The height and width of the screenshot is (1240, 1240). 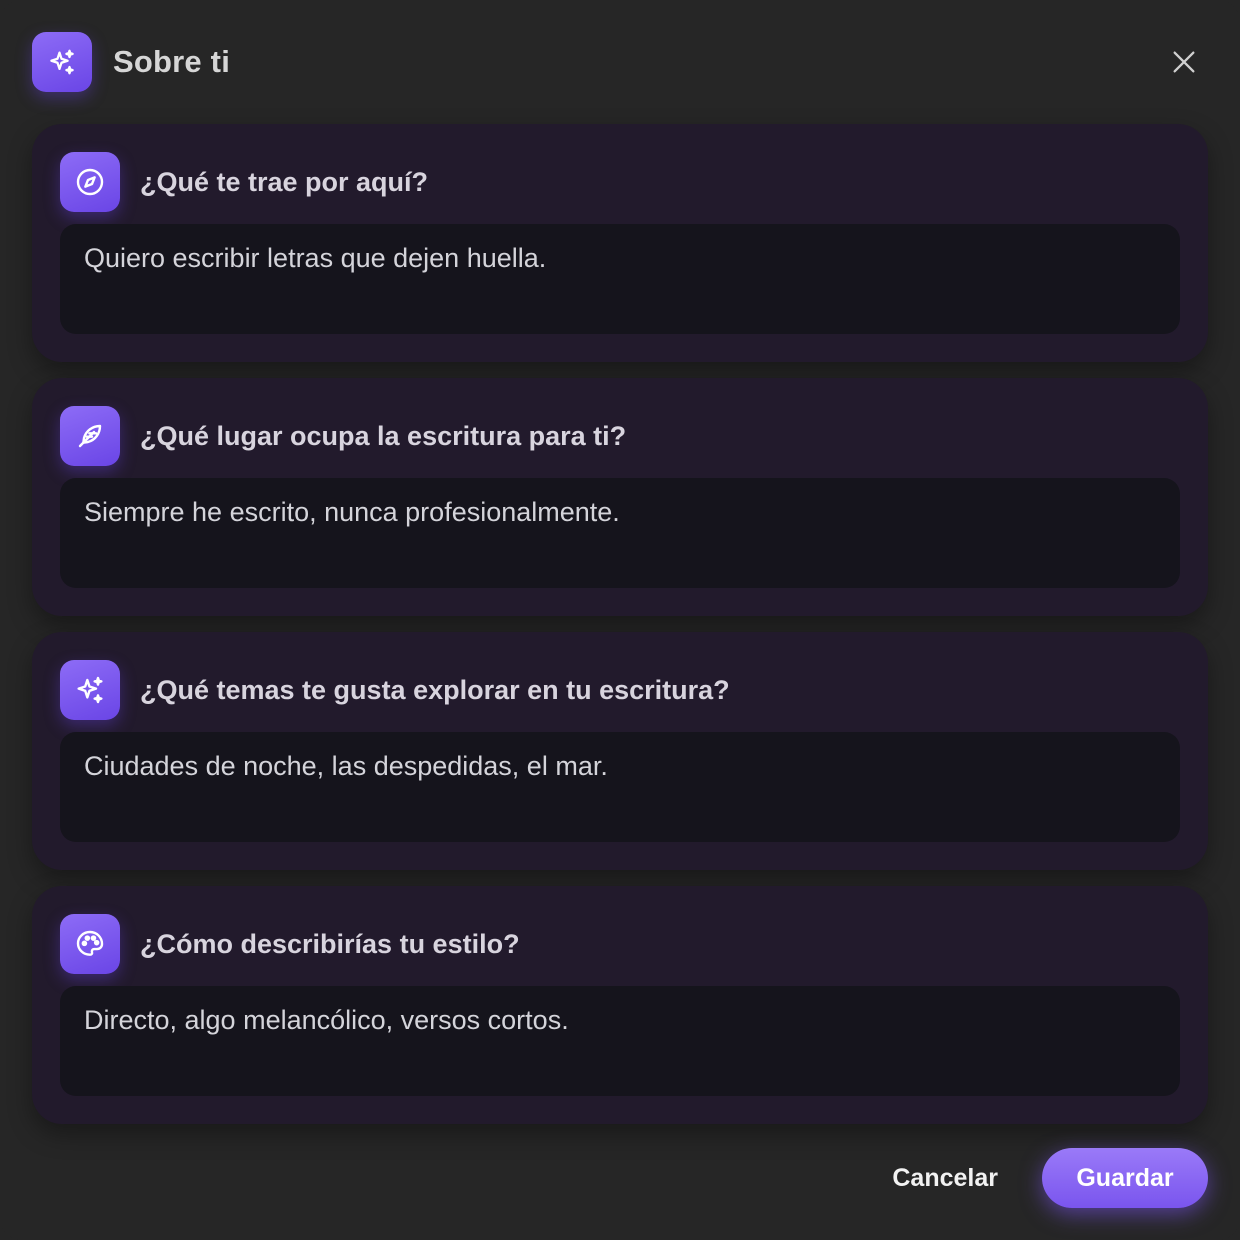 I want to click on compass-icon, so click(x=90, y=182).